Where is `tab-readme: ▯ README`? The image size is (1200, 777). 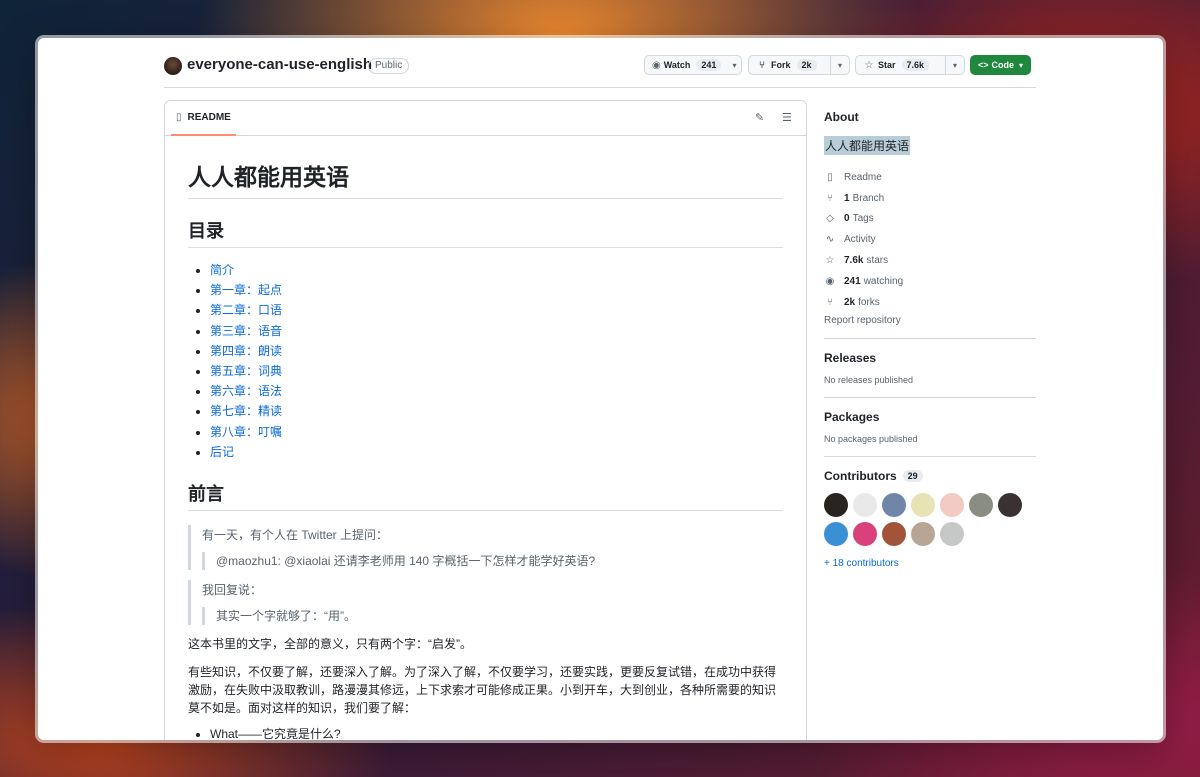
tab-readme: ▯ README is located at coordinates (203, 118).